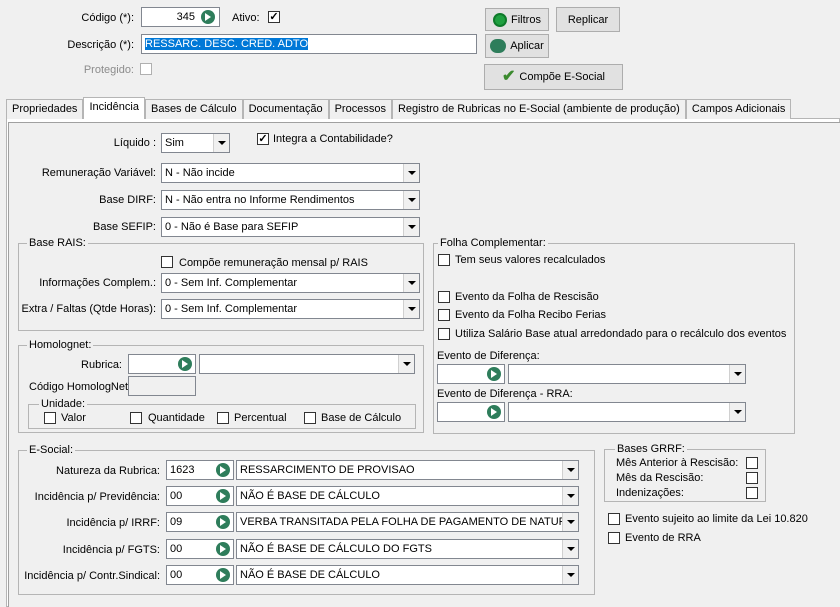 The height and width of the screenshot is (607, 840). What do you see at coordinates (50, 418) in the screenshot?
I see `valor-checkbox` at bounding box center [50, 418].